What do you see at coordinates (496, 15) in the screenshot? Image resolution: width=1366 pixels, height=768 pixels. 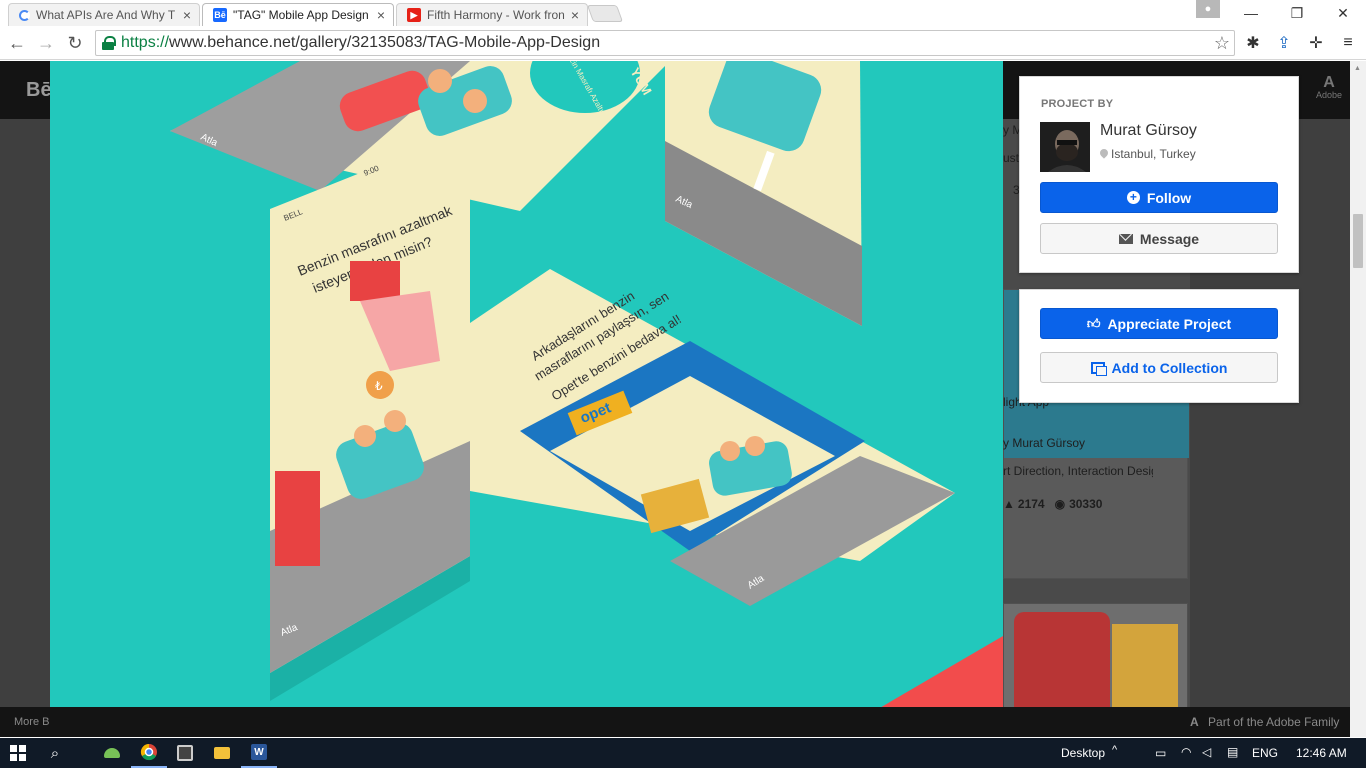 I see `tab-title: Fifth Harmony - Work fron` at bounding box center [496, 15].